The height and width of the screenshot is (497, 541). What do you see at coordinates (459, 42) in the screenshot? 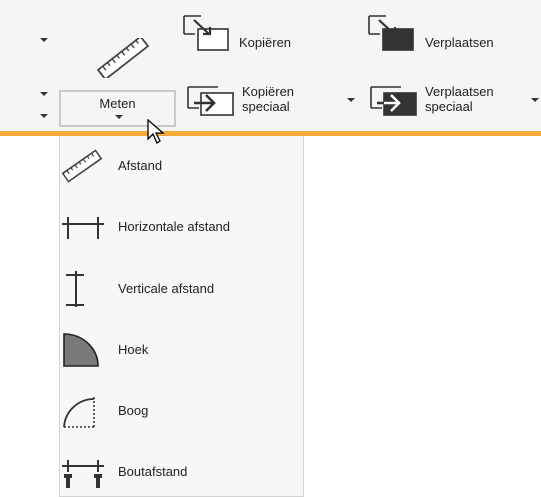
I see `verplaatsen-label: Verplaatsen` at bounding box center [459, 42].